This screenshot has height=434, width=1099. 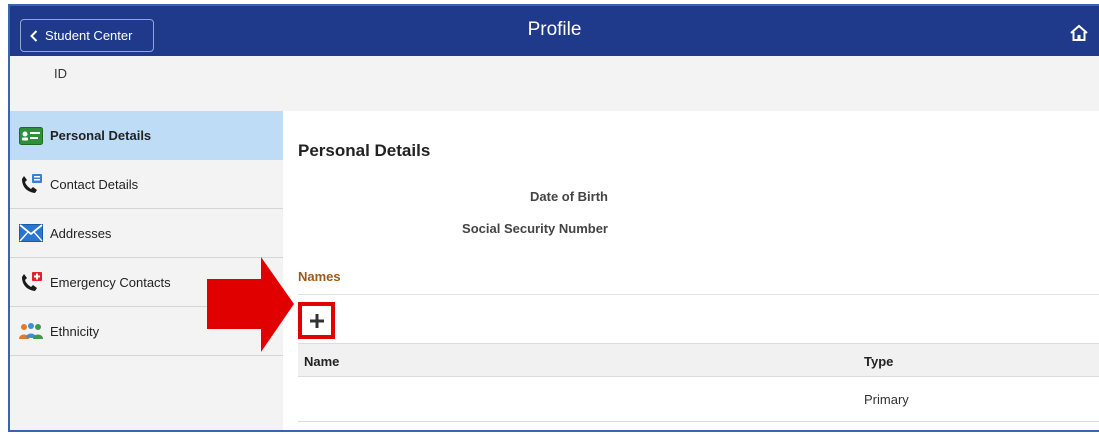 What do you see at coordinates (101, 135) in the screenshot?
I see `sidebar-item-label: Personal Details` at bounding box center [101, 135].